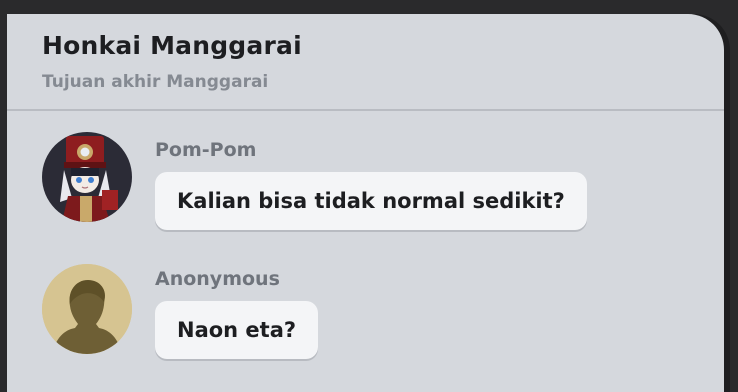  What do you see at coordinates (237, 330) in the screenshot?
I see `message-bubble: Naon eta?` at bounding box center [237, 330].